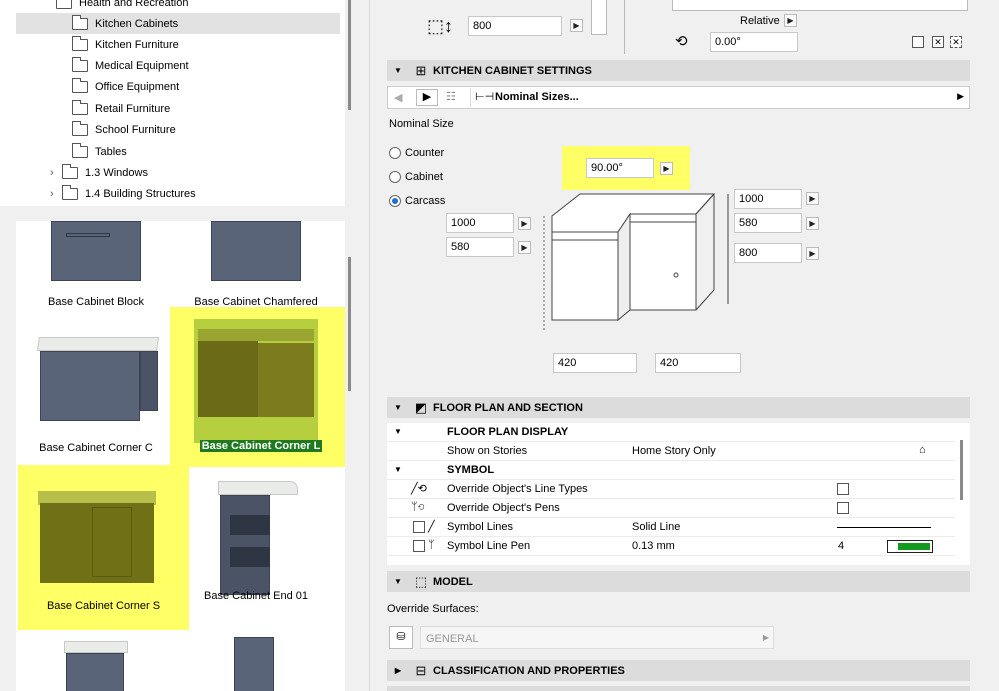  What do you see at coordinates (671, 432) in the screenshot?
I see `group-row: ▼ FLOOR PLAN DISPLAY` at bounding box center [671, 432].